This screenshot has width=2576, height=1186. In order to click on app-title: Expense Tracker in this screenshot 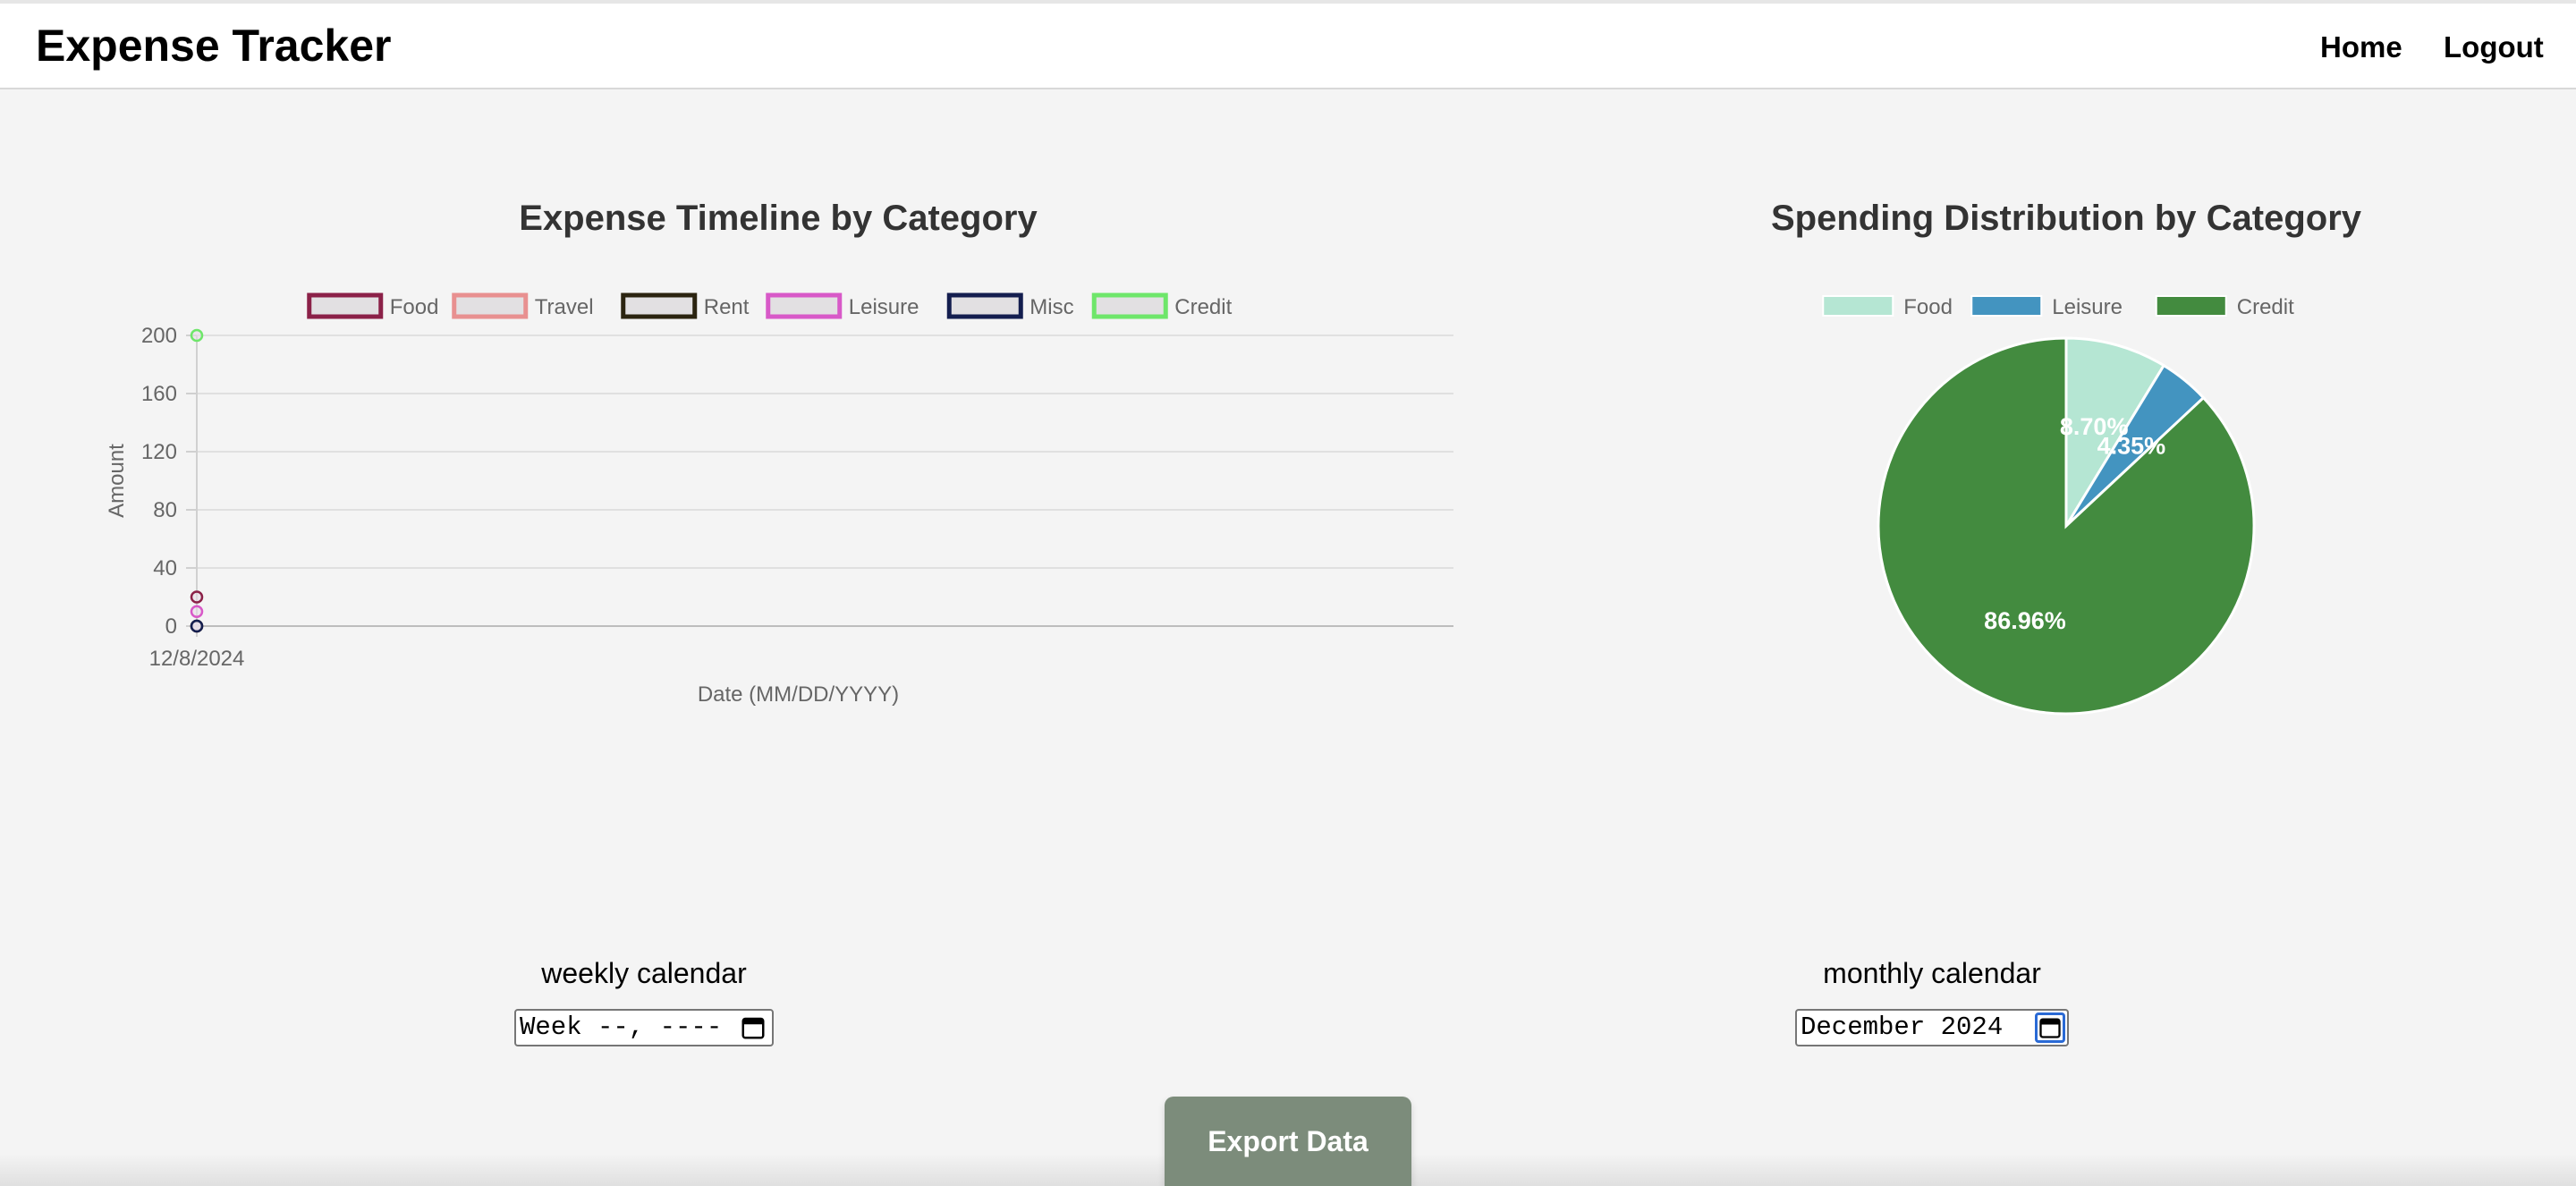, I will do `click(214, 46)`.